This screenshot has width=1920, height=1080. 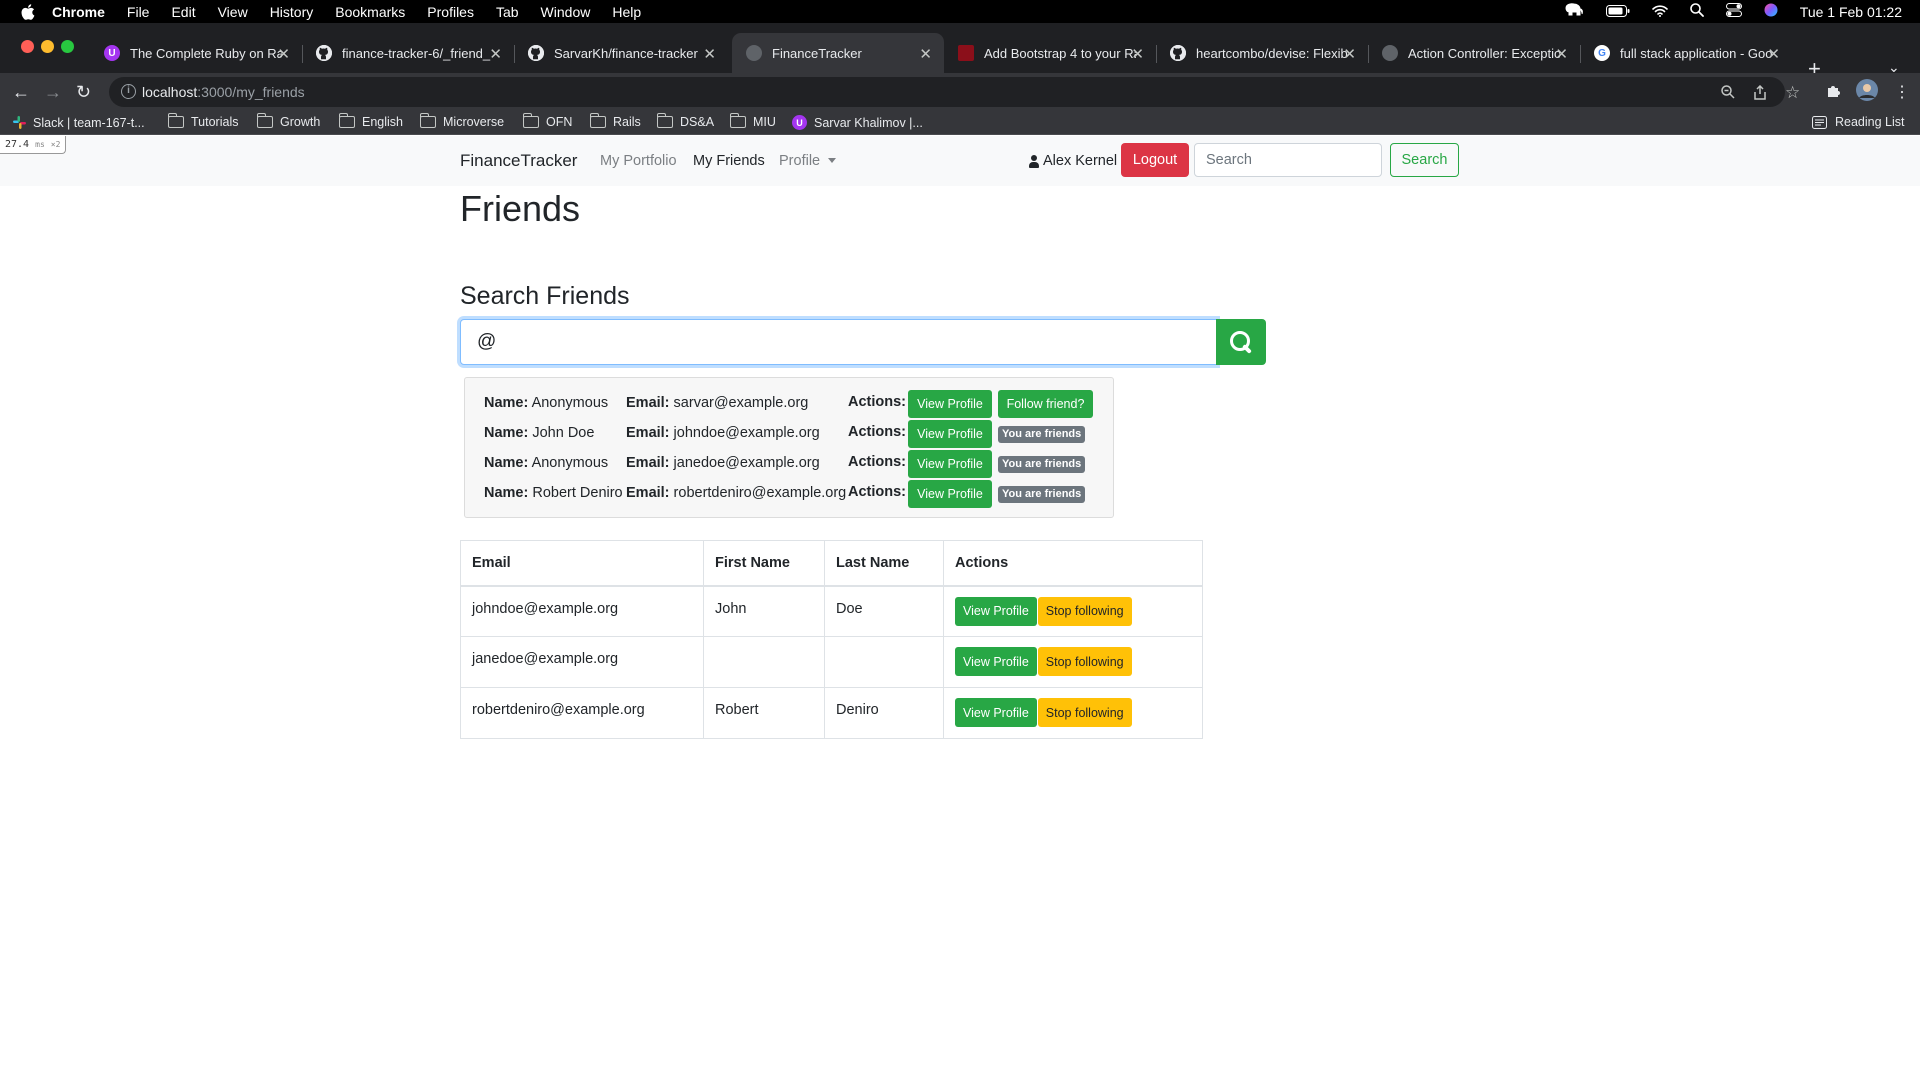 What do you see at coordinates (566, 12) in the screenshot?
I see `menu-window: Window` at bounding box center [566, 12].